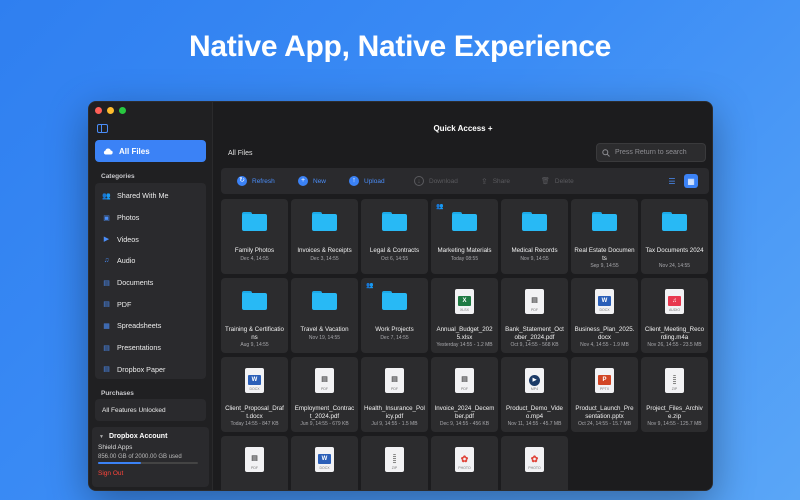 The width and height of the screenshot is (800, 500). What do you see at coordinates (436, 181) in the screenshot?
I see `download-button: ↓ Download` at bounding box center [436, 181].